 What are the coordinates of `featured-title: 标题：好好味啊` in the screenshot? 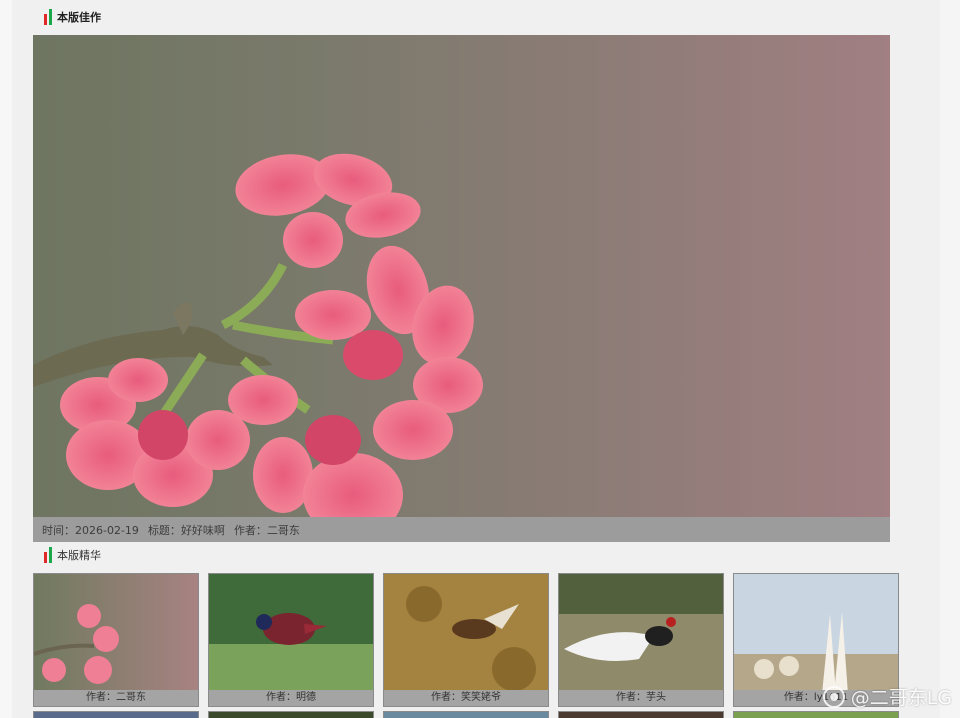 It's located at (186, 530).